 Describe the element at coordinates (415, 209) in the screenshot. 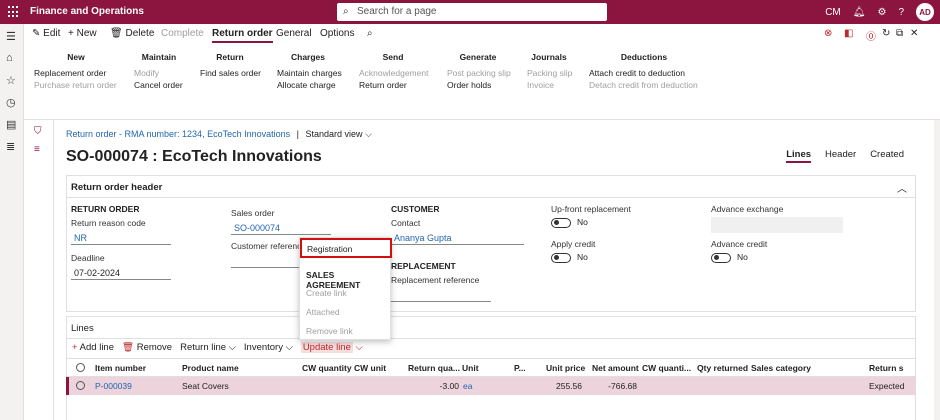

I see `section-customer: CUSTOMER` at that location.